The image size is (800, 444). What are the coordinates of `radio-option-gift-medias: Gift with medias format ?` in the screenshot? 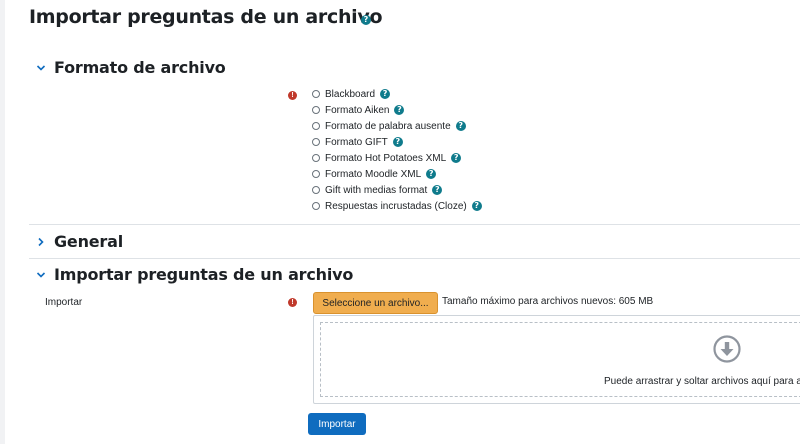 It's located at (397, 190).